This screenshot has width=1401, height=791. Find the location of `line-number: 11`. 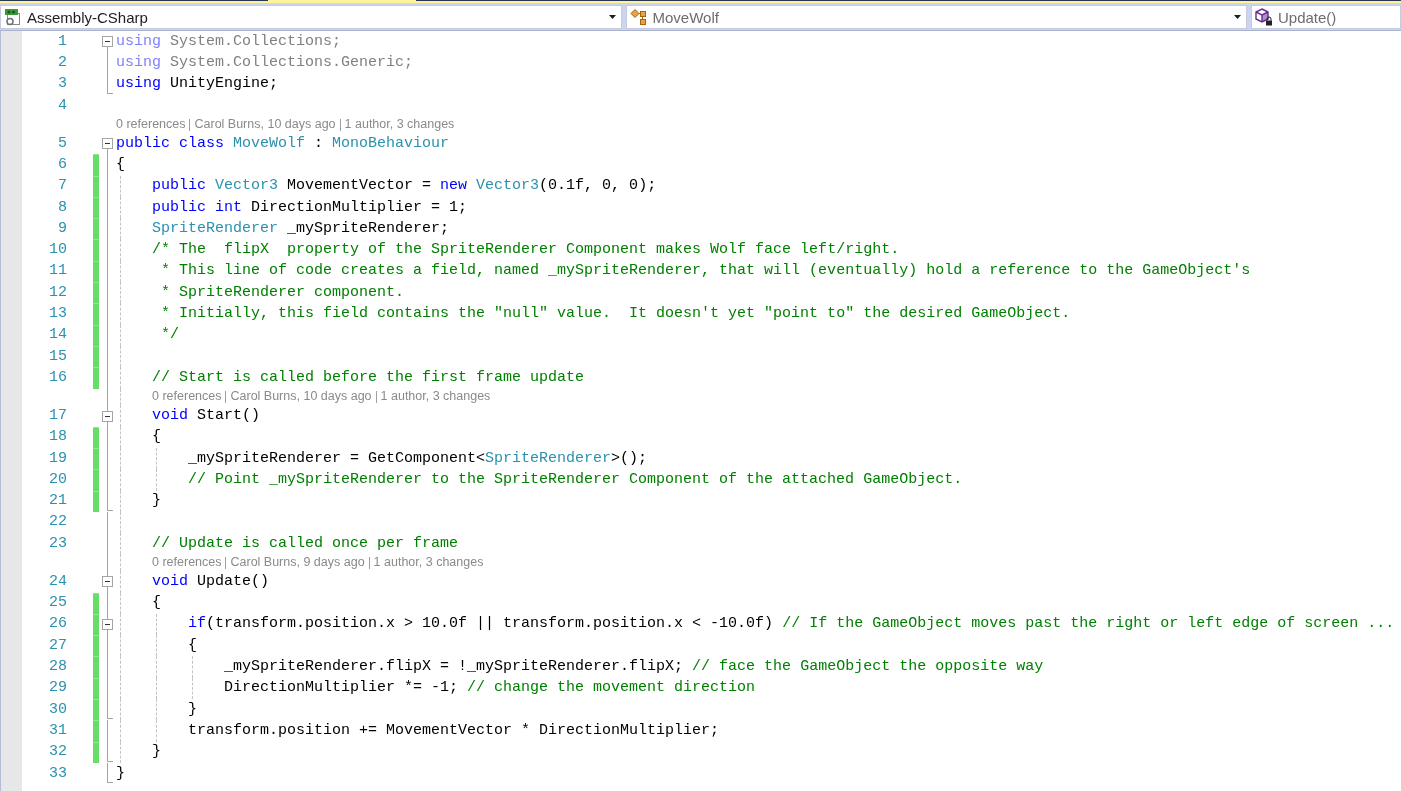

line-number: 11 is located at coordinates (58, 271).